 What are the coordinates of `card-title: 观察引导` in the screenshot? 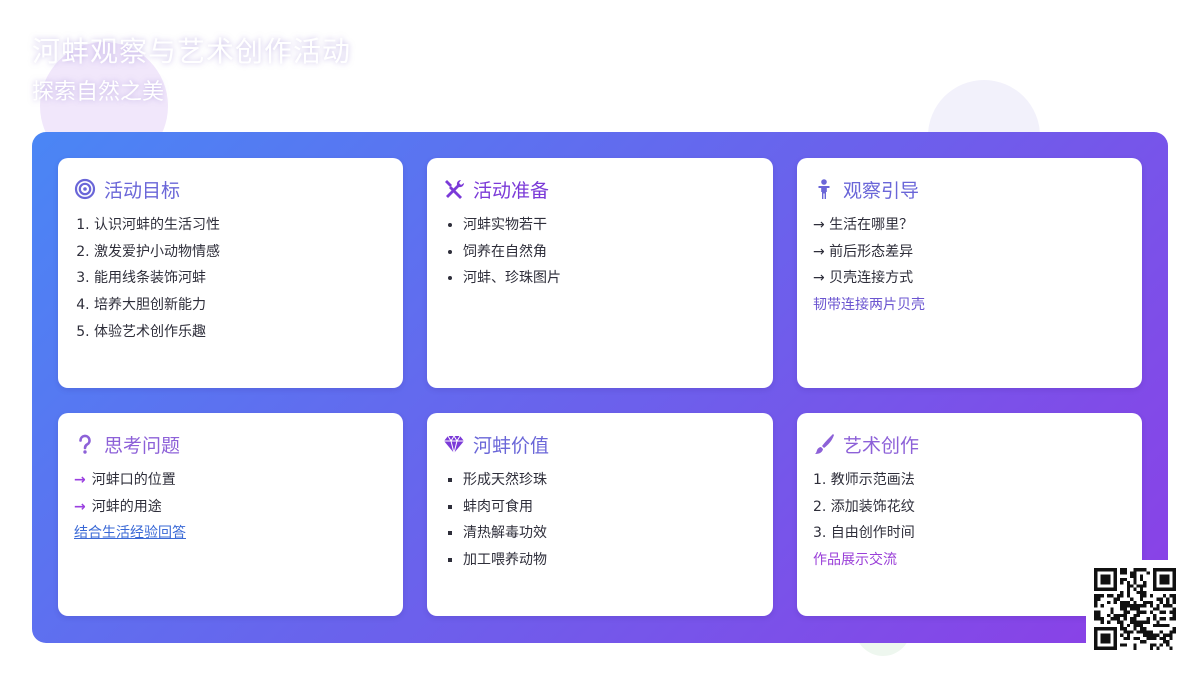 It's located at (881, 190).